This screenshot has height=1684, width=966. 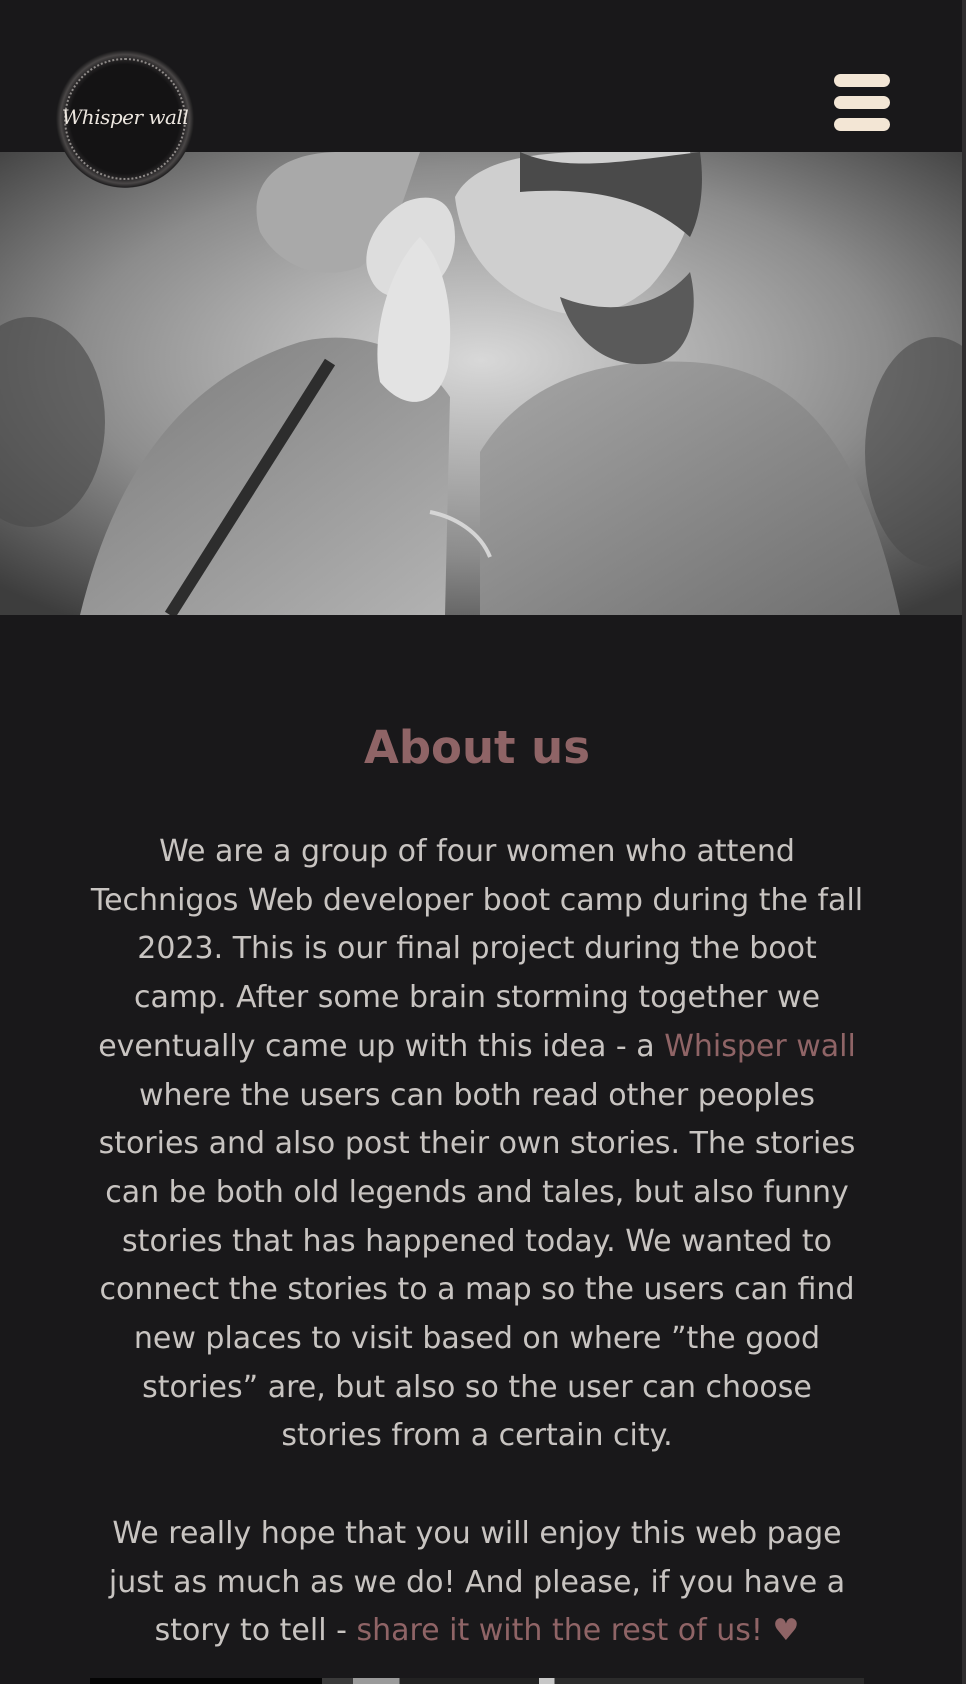 I want to click on next-section-image-edge, so click(x=477, y=1681).